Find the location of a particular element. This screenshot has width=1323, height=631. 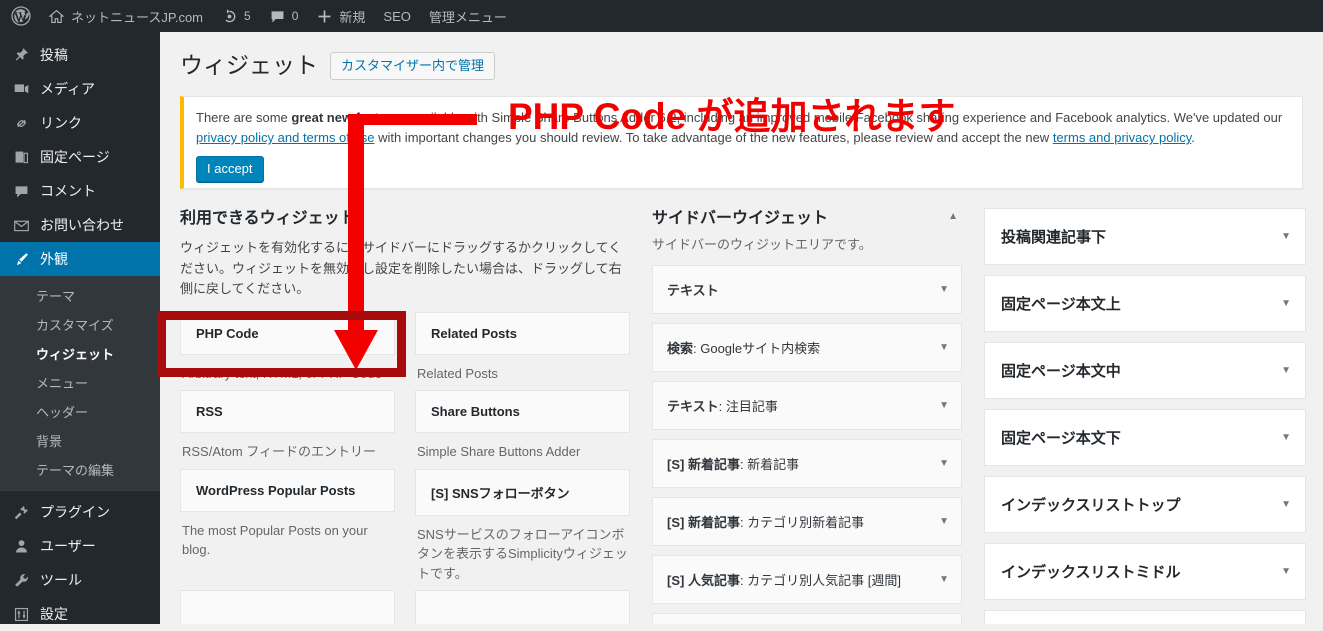

sidebar-widget-title: テキスト: 注目記事 is located at coordinates (722, 405).